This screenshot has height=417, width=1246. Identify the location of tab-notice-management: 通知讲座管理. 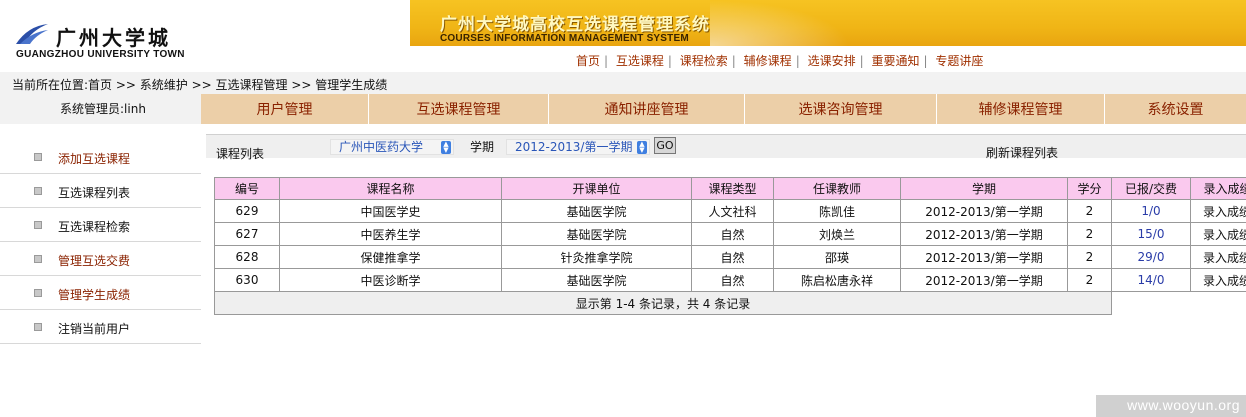
(647, 109).